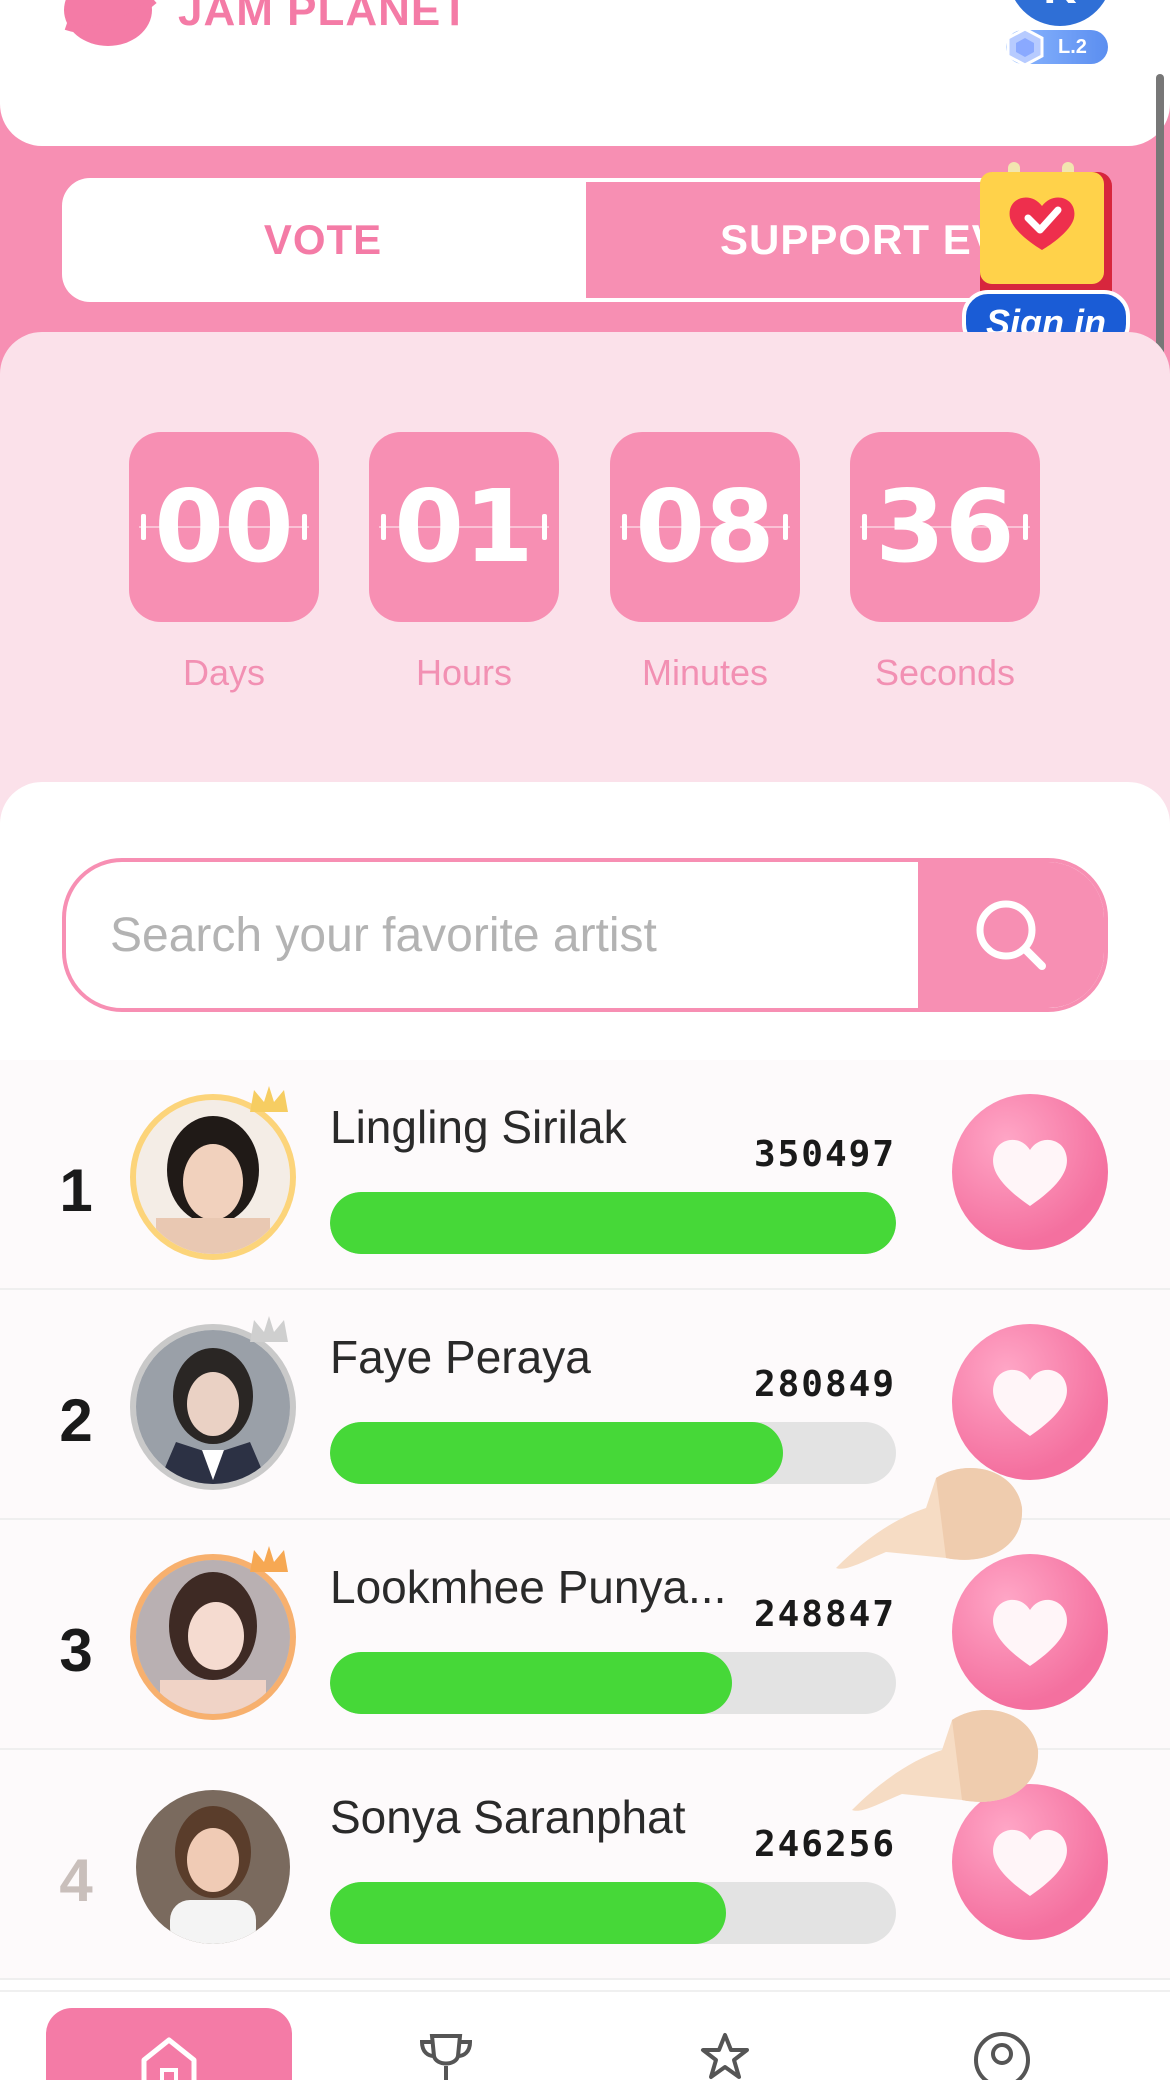 This screenshot has width=1170, height=2080. I want to click on vote-count: 248847, so click(824, 1614).